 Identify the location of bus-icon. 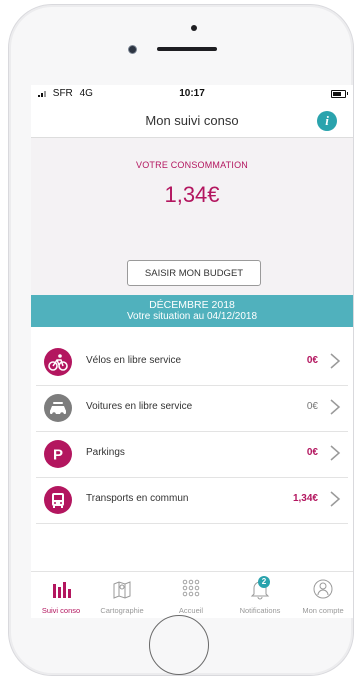
(58, 500).